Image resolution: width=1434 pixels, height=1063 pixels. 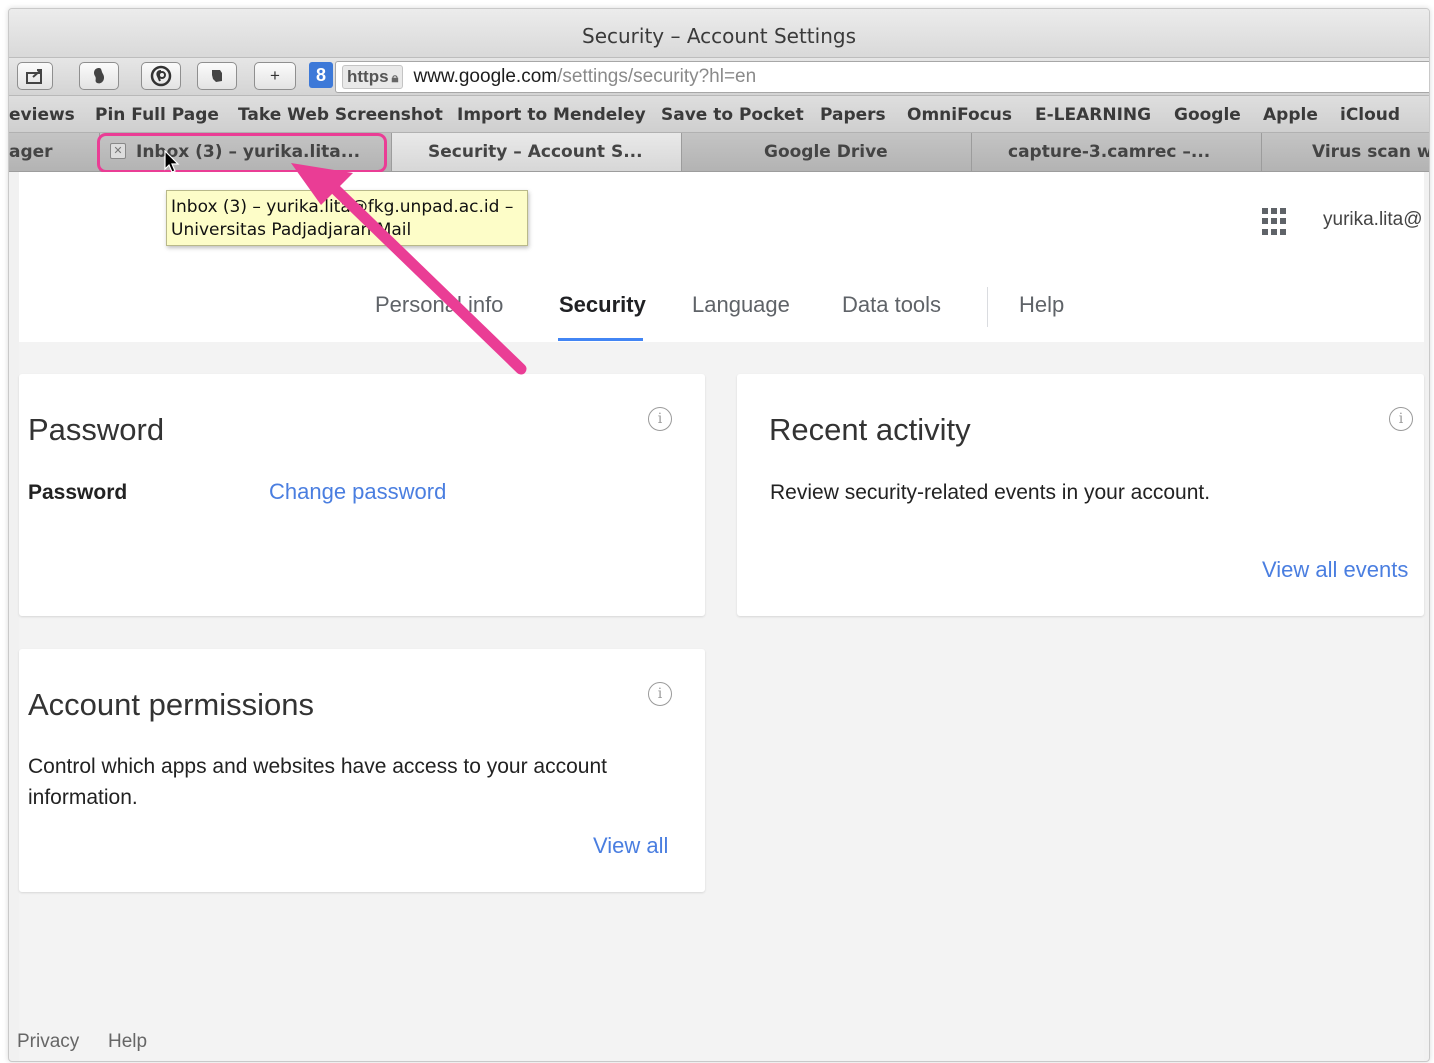 I want to click on window-title: Security – Account Settings, so click(x=719, y=36).